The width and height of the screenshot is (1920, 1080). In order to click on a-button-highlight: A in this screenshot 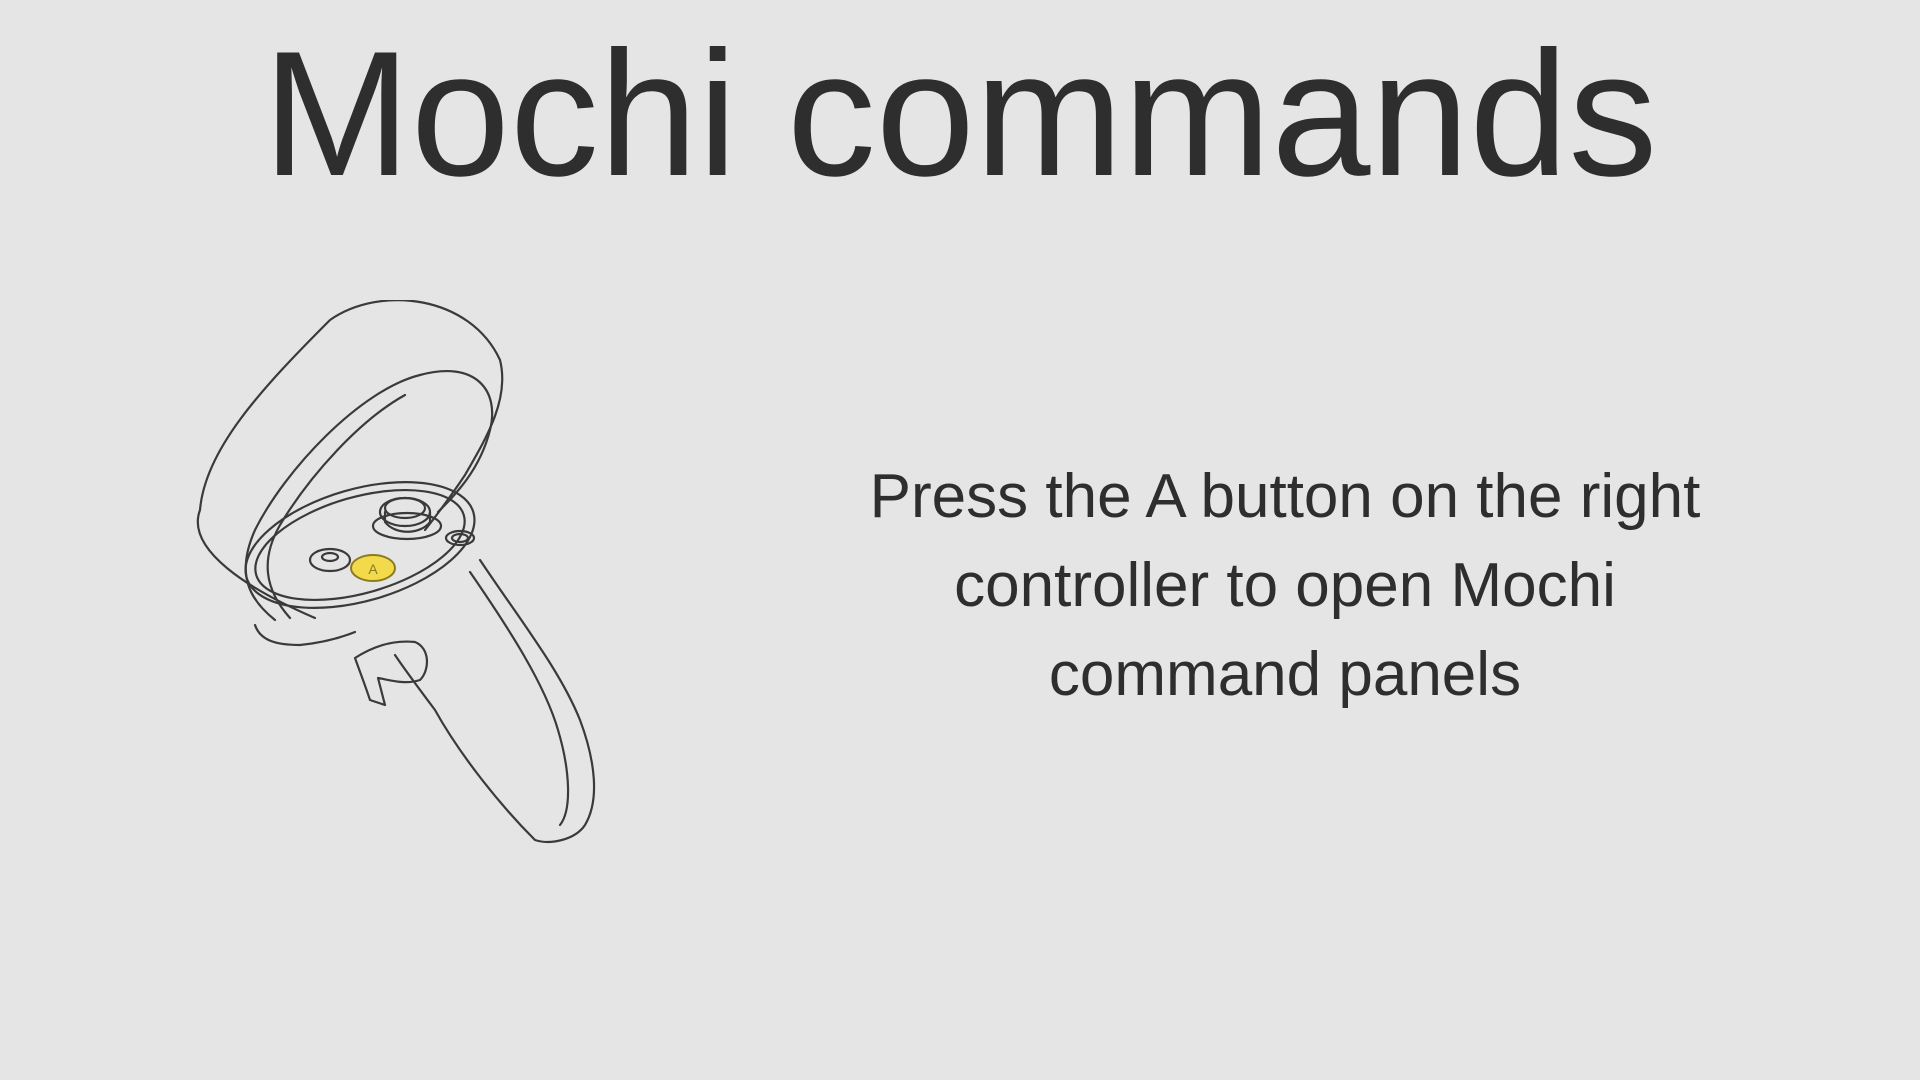, I will do `click(373, 568)`.